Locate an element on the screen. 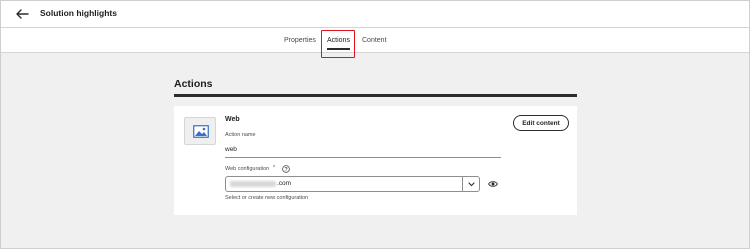 Image resolution: width=750 pixels, height=249 pixels. eye-icon is located at coordinates (493, 184).